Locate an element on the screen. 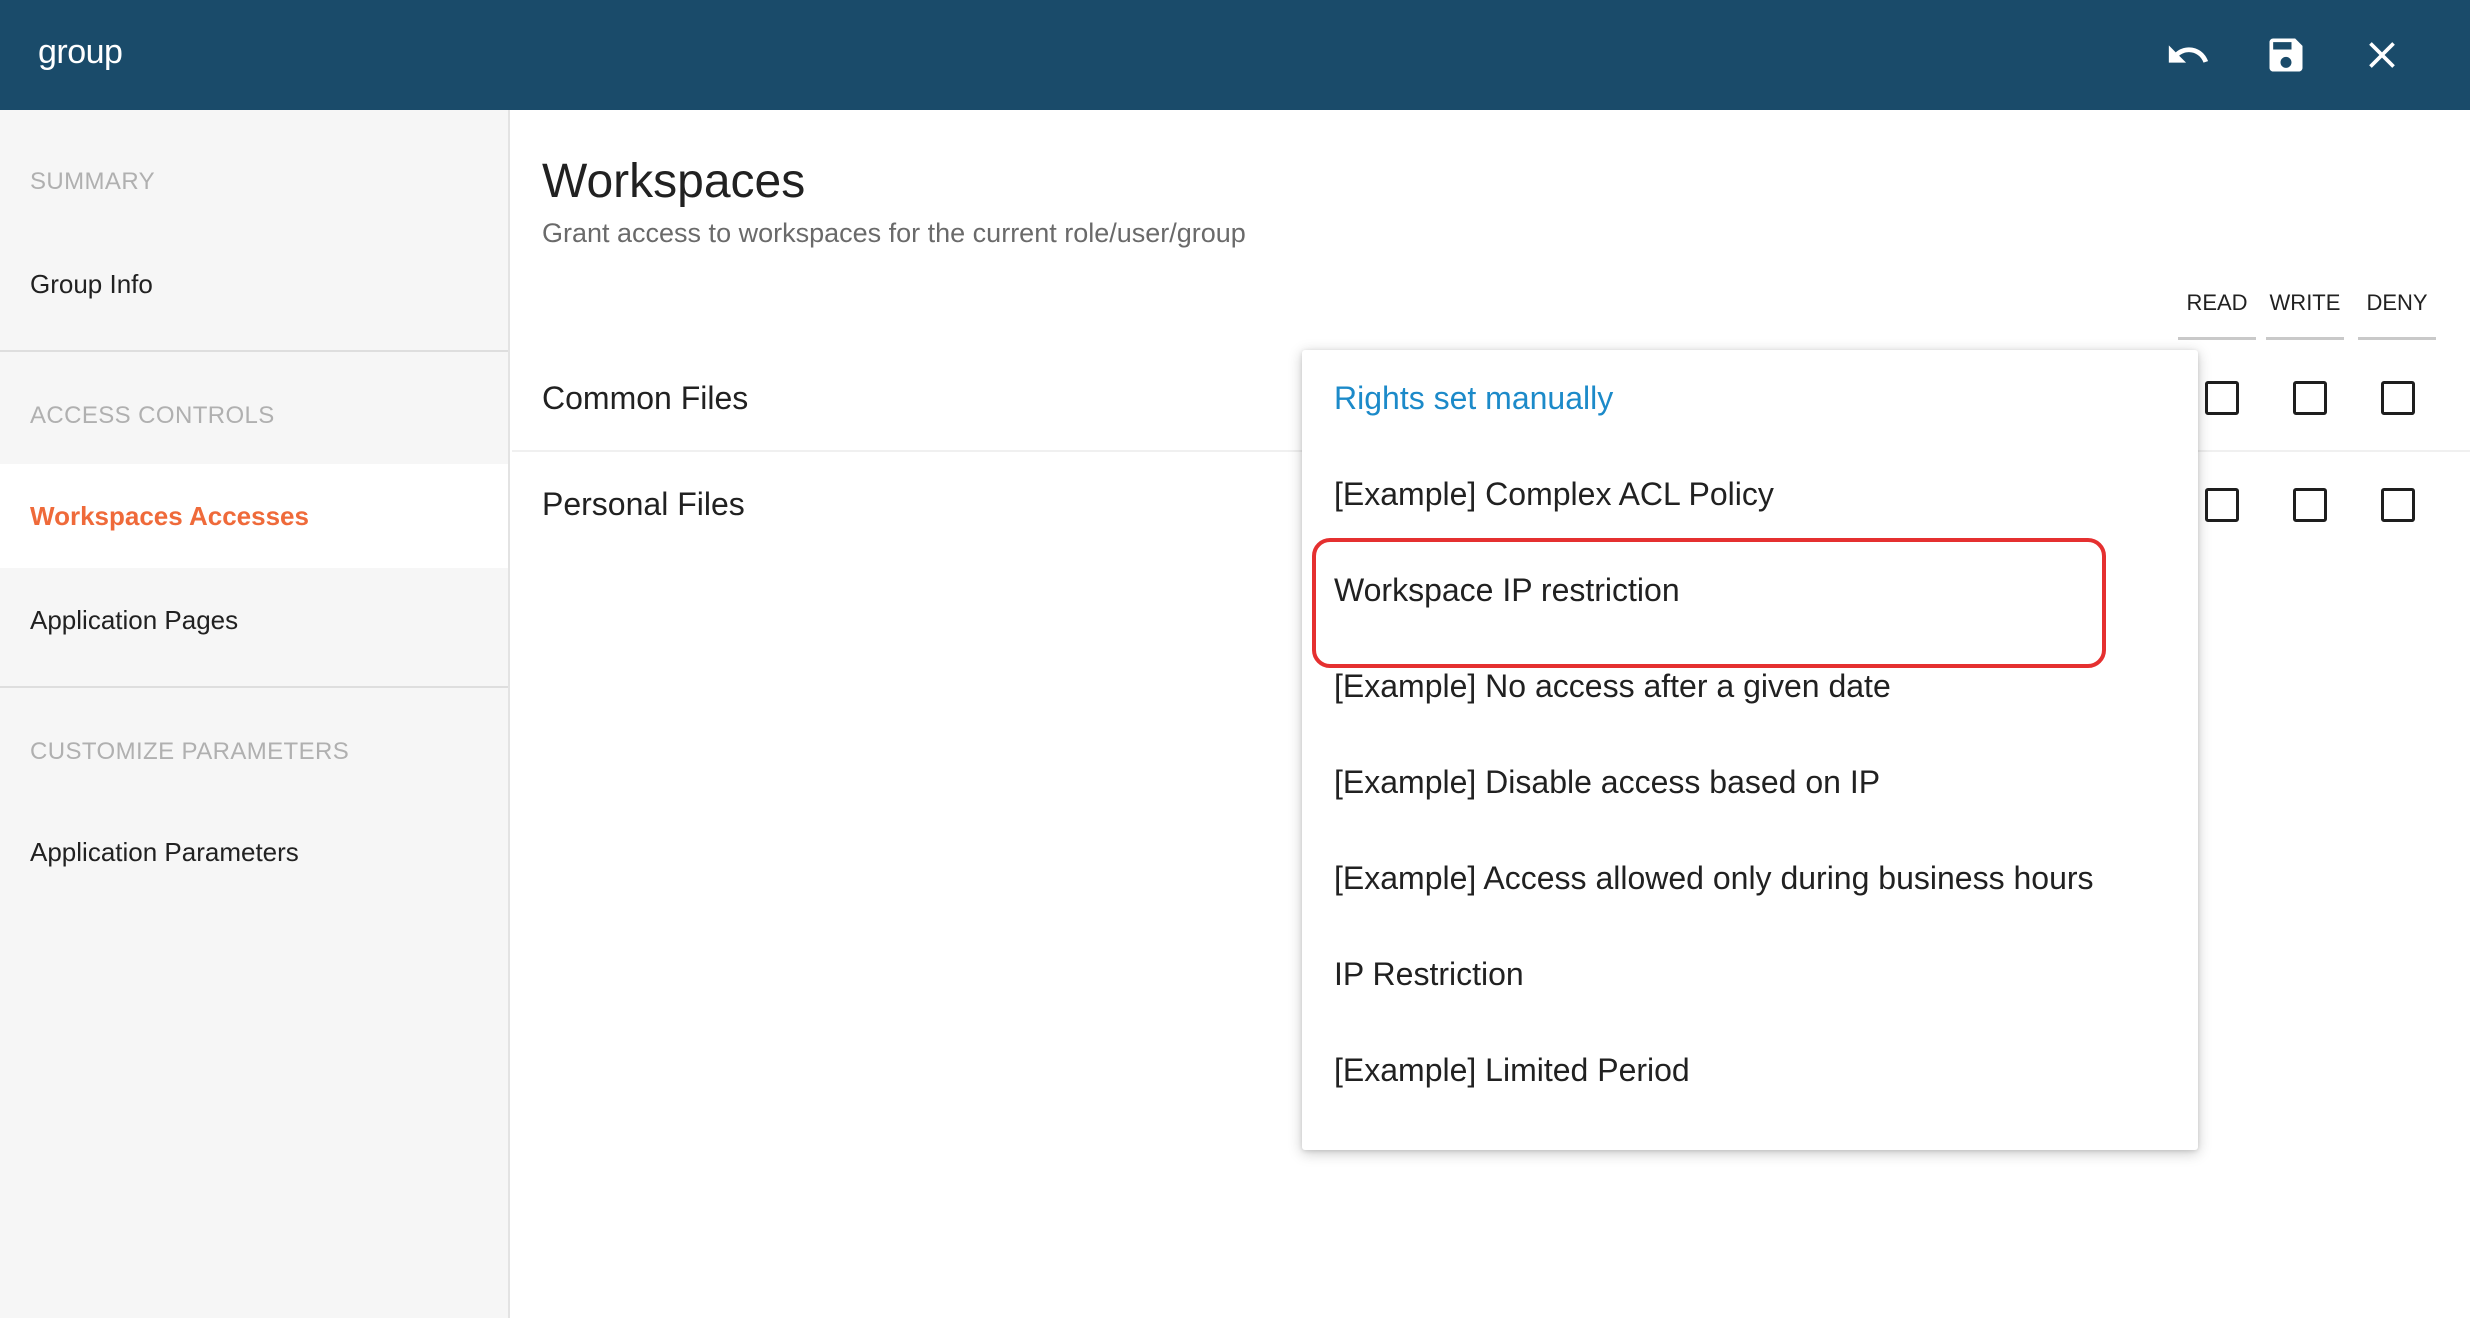 The width and height of the screenshot is (2470, 1318). close-button is located at coordinates (2382, 55).